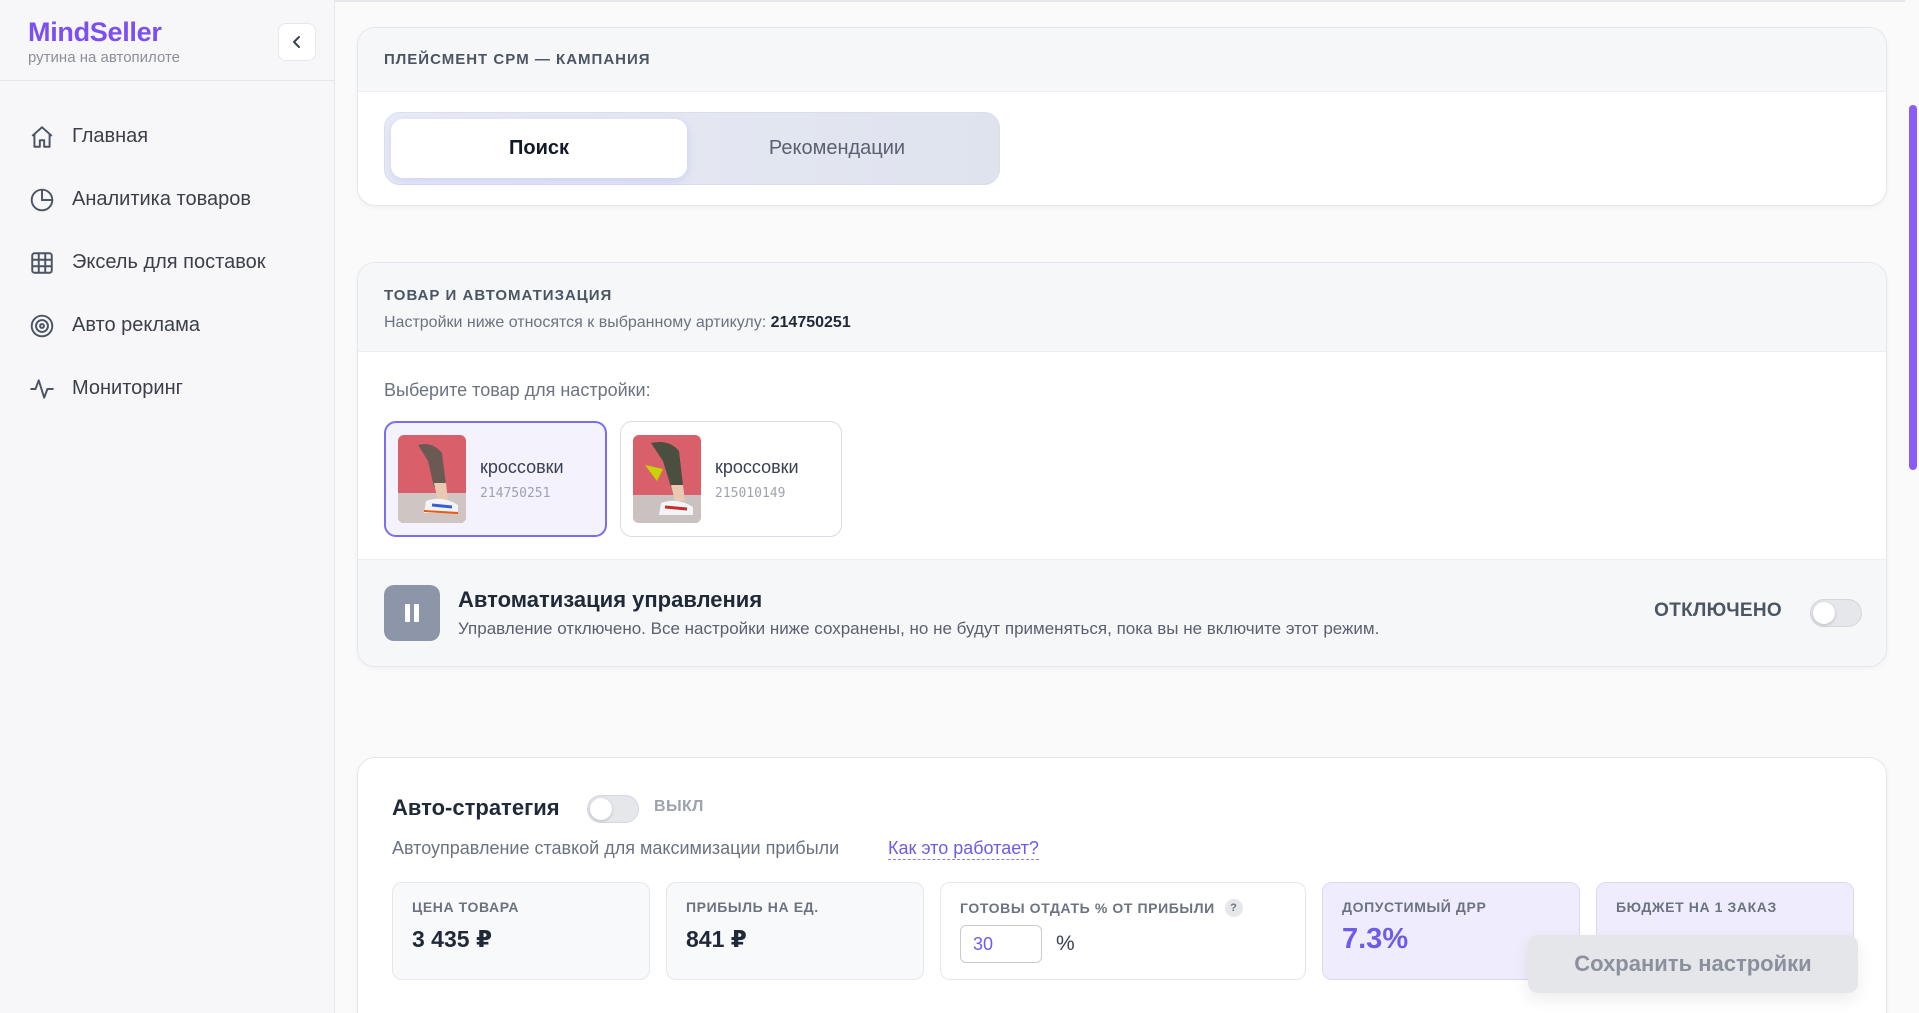 The height and width of the screenshot is (1013, 1919). Describe the element at coordinates (757, 479) in the screenshot. I see `product-info: кроссовки 215010149` at that location.